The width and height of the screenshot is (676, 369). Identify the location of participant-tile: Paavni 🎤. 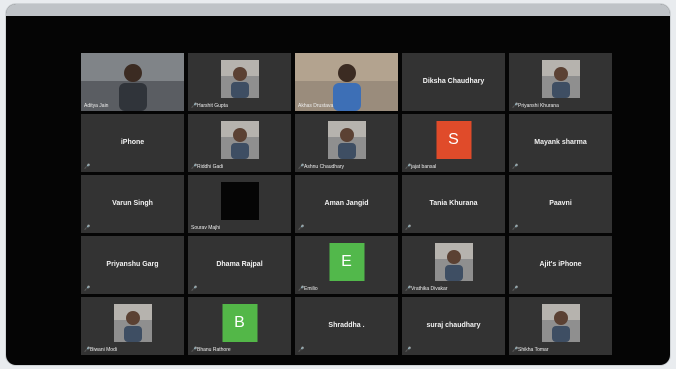
(560, 204).